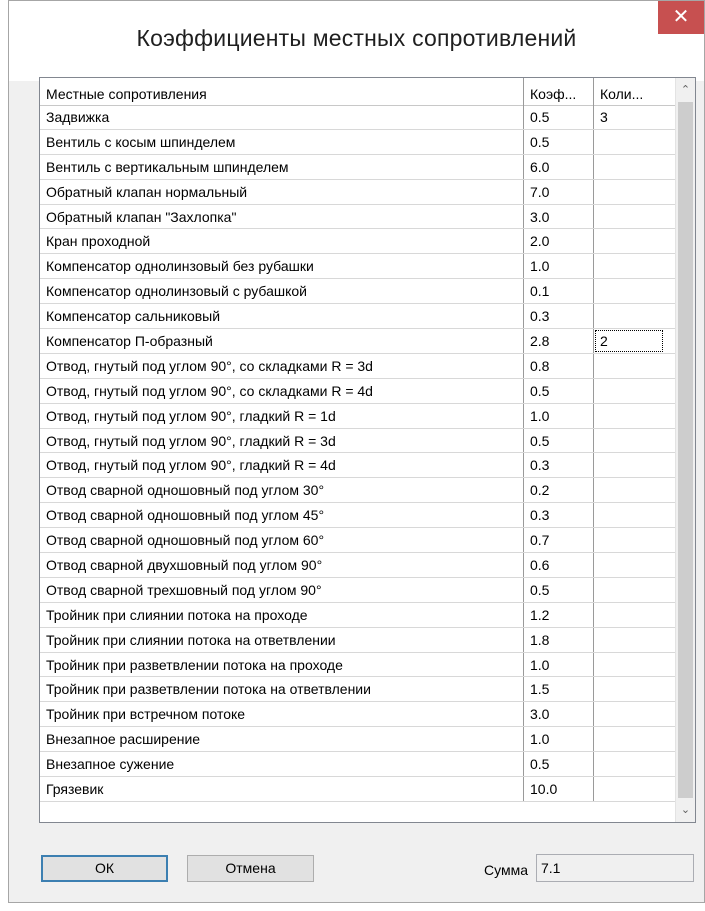 The height and width of the screenshot is (911, 705). I want to click on cell-name: Задвижка, so click(282, 117).